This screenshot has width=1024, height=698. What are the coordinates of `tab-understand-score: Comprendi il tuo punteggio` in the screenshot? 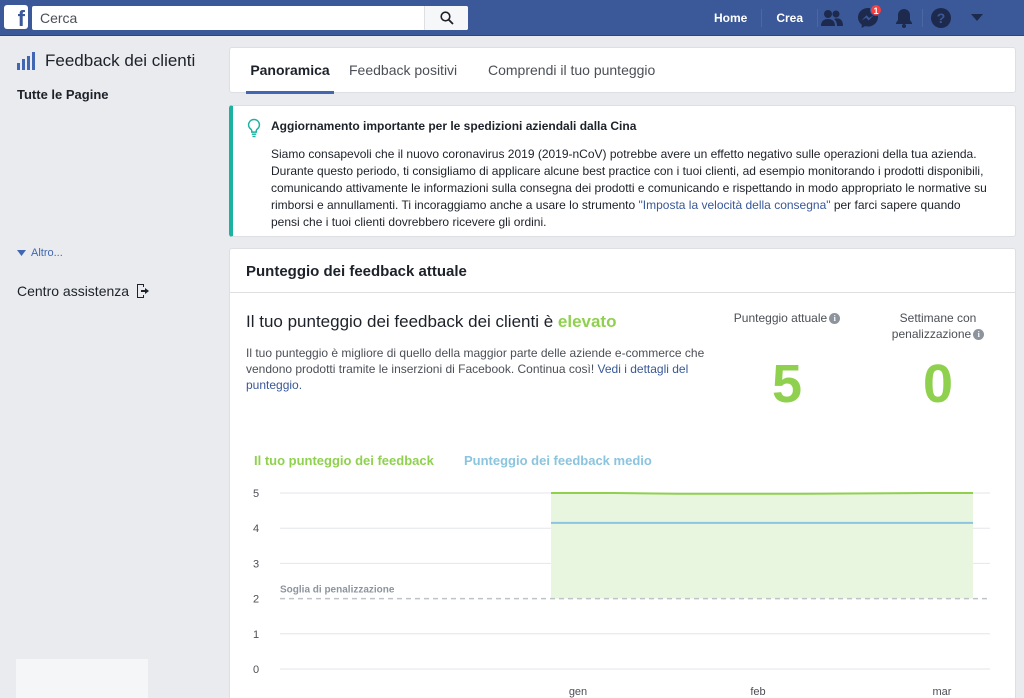 It's located at (571, 71).